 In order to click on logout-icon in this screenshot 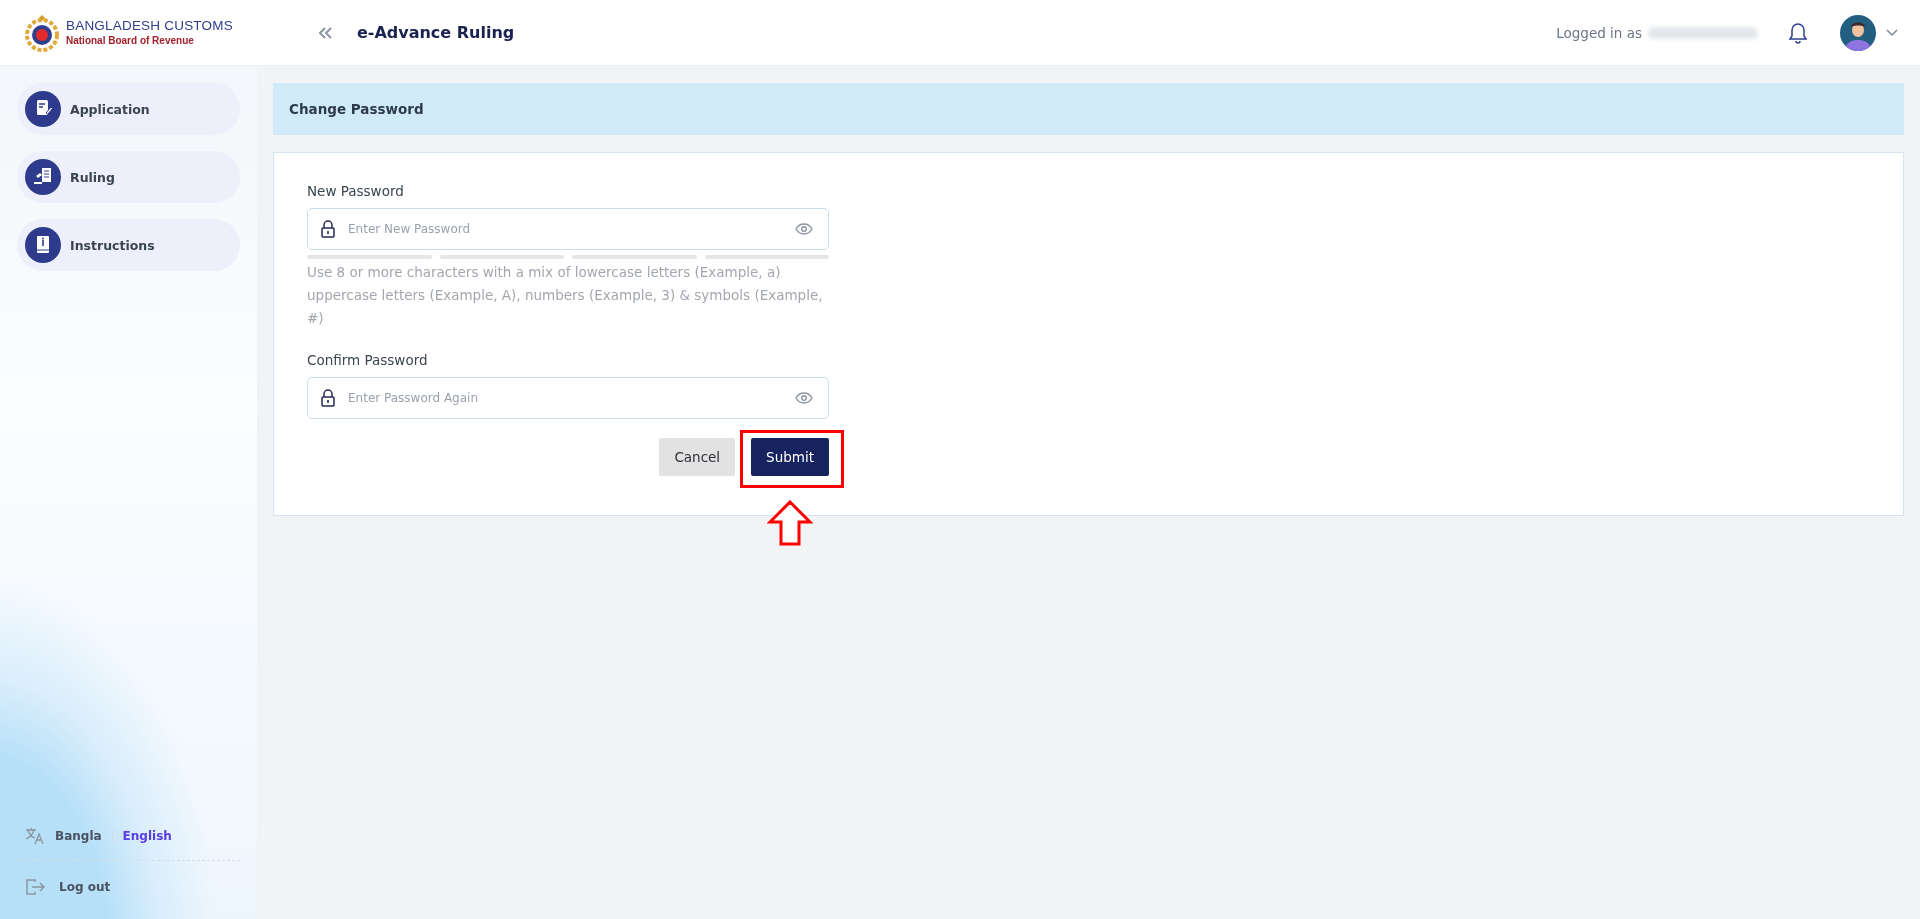, I will do `click(35, 887)`.